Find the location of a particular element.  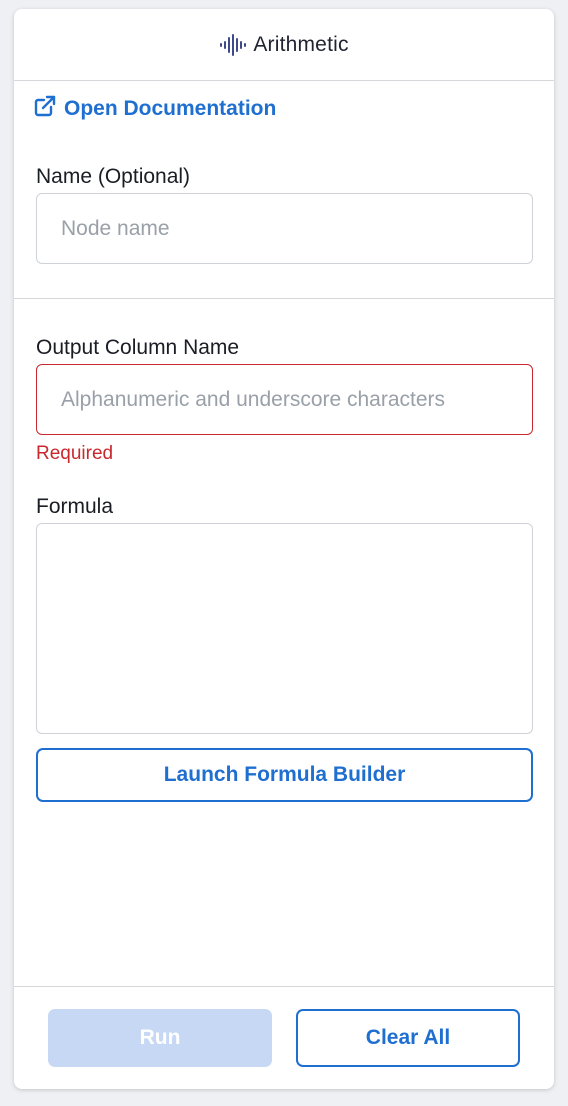

waveform-icon is located at coordinates (233, 44).